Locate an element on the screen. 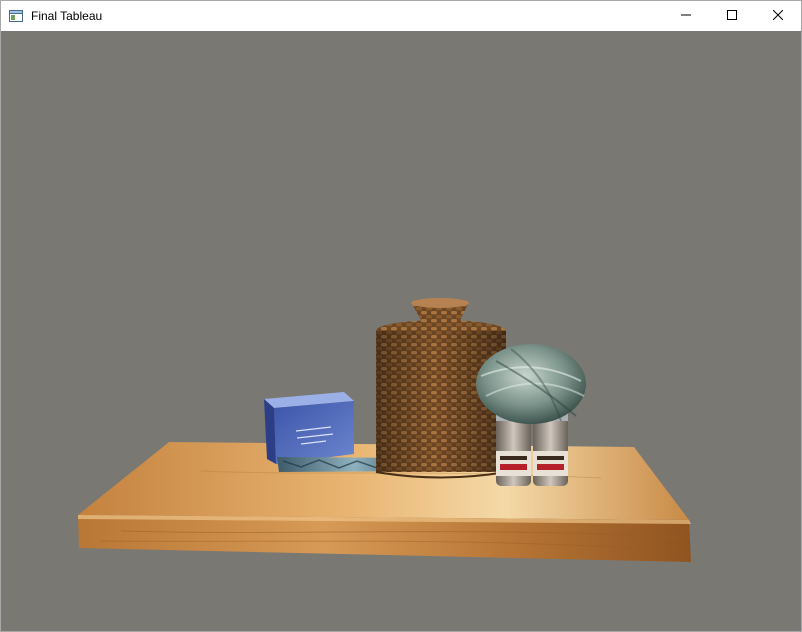 The height and width of the screenshot is (632, 802). minimize-button is located at coordinates (686, 16).